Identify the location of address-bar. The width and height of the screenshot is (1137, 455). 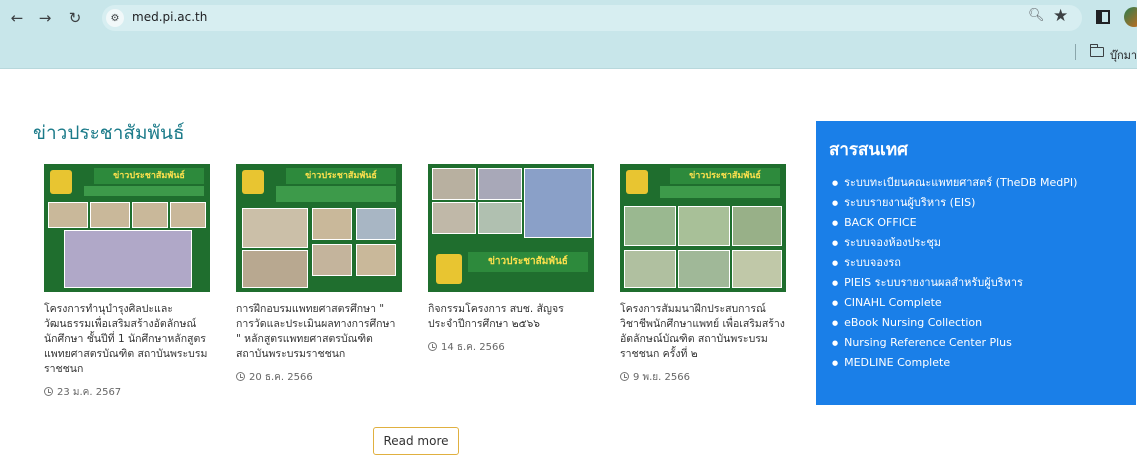
(592, 18).